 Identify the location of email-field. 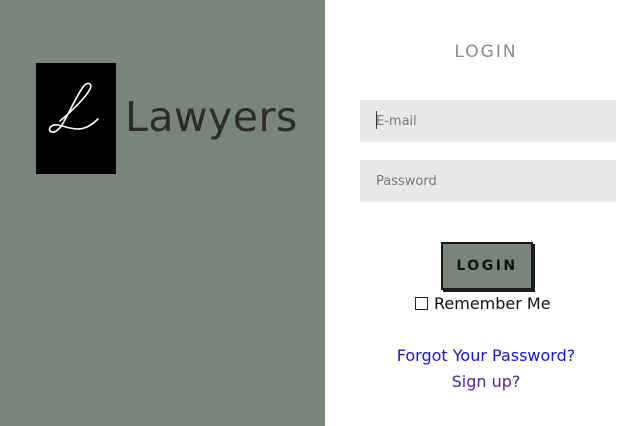
(488, 121).